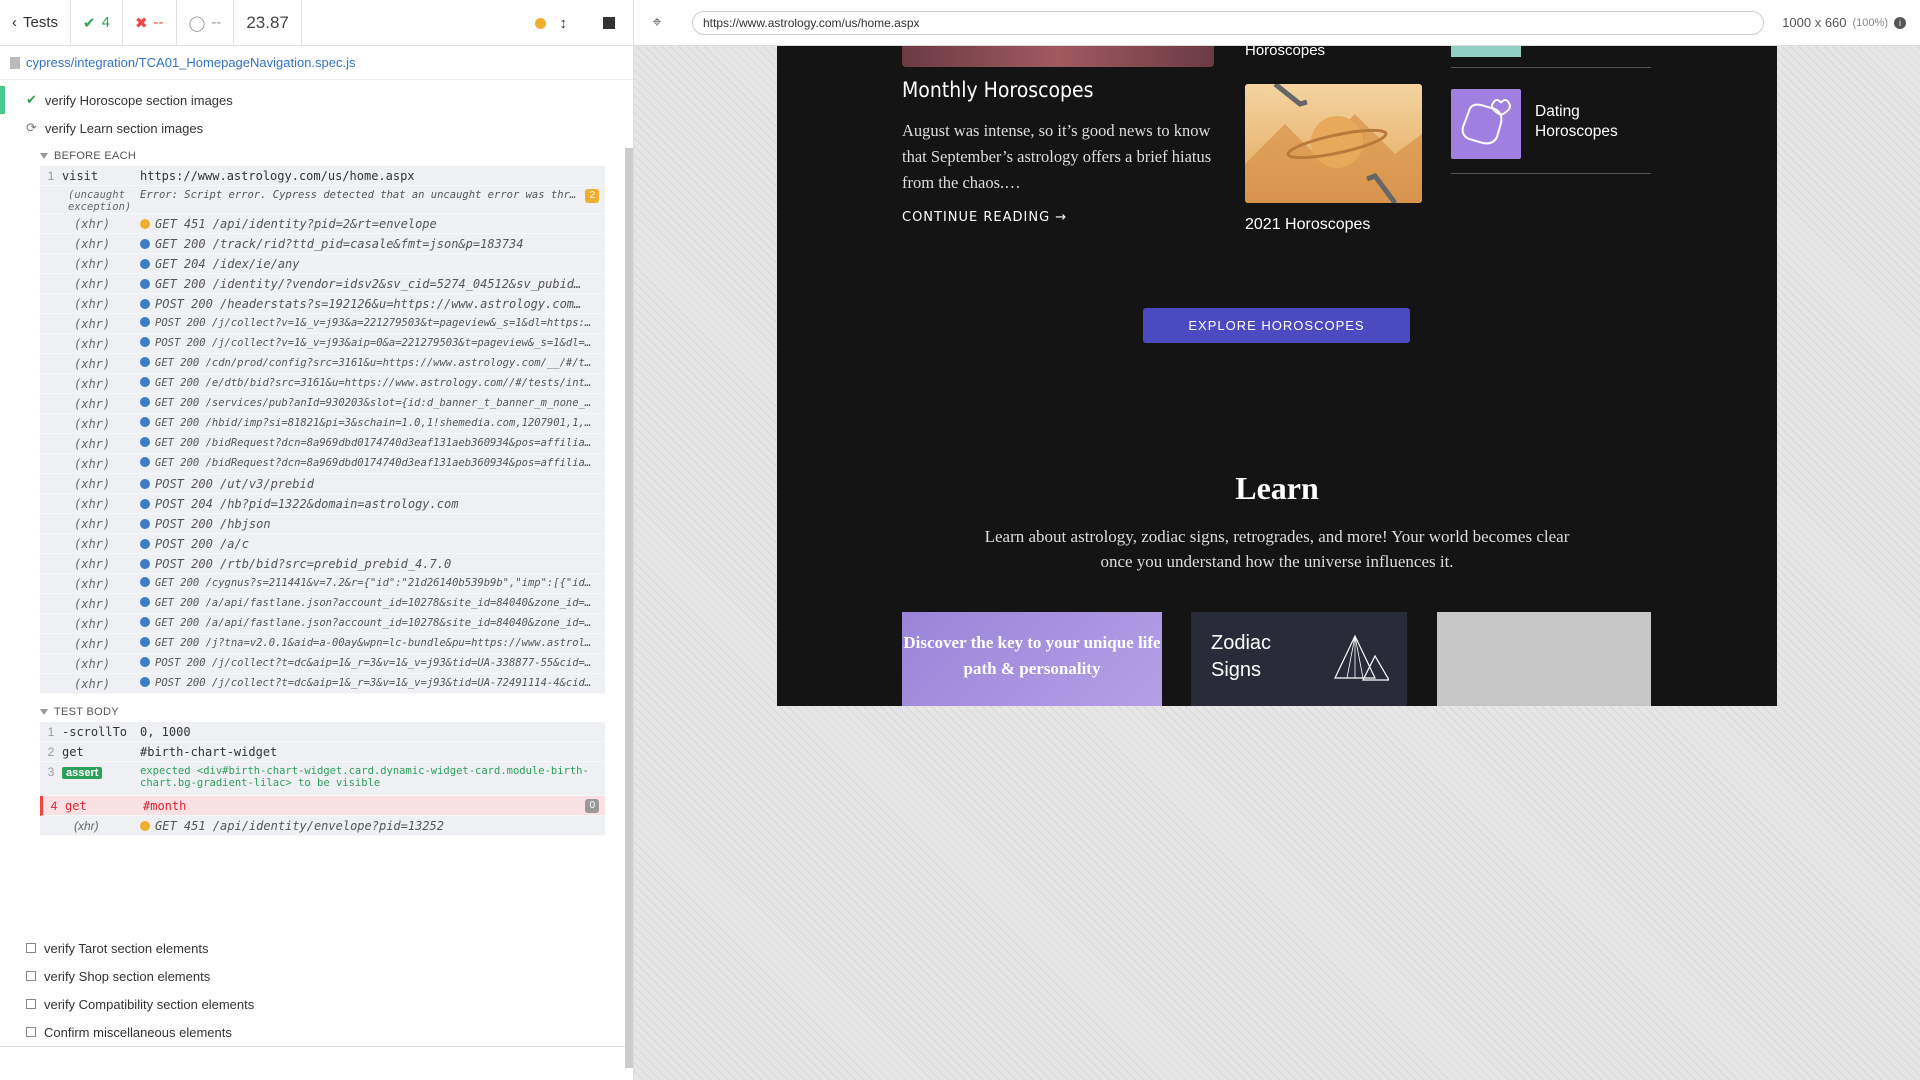 This screenshot has width=1920, height=1080. Describe the element at coordinates (564, 23) in the screenshot. I see `scroll-toggle-icon: ↕` at that location.